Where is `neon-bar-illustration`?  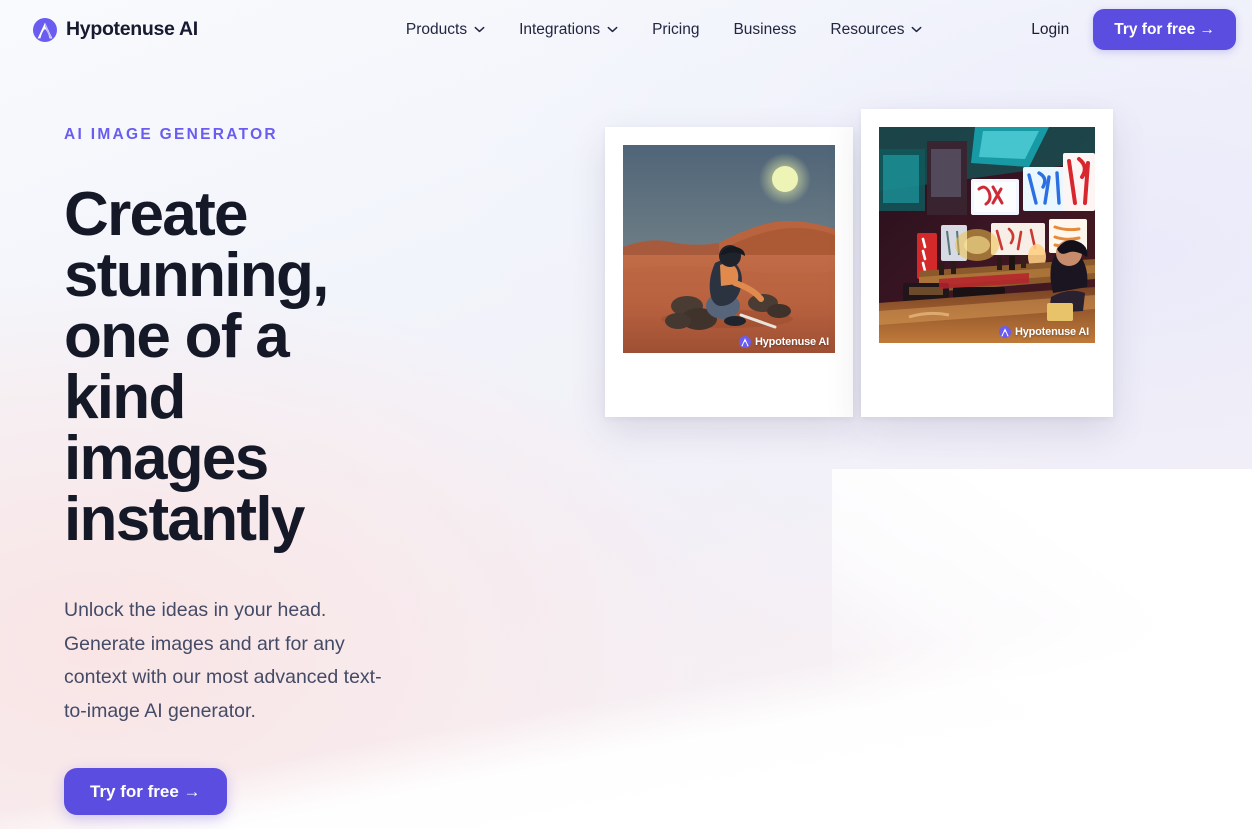 neon-bar-illustration is located at coordinates (987, 235).